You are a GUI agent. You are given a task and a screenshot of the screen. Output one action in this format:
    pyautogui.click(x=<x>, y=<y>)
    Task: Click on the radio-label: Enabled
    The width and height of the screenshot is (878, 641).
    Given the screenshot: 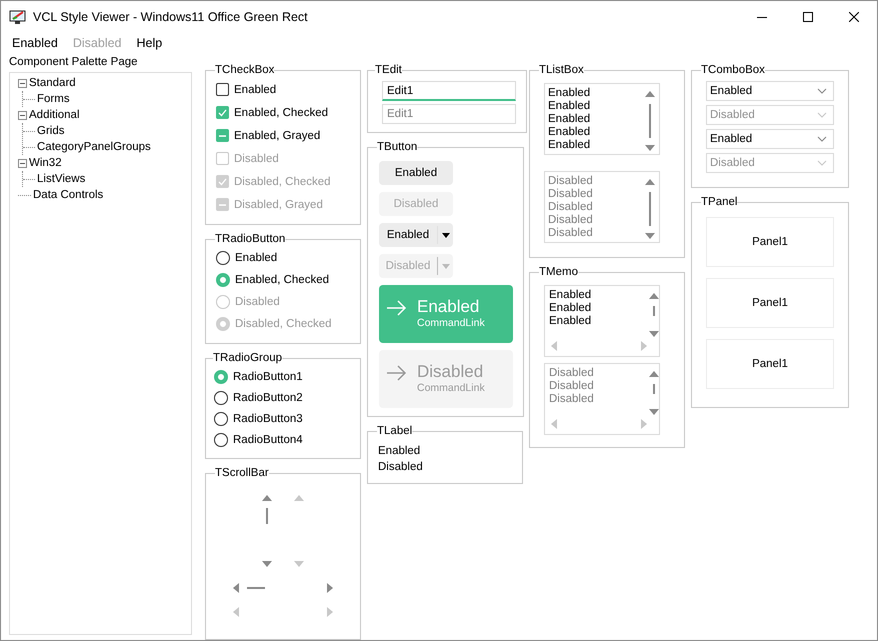 What is the action you would take?
    pyautogui.click(x=256, y=258)
    